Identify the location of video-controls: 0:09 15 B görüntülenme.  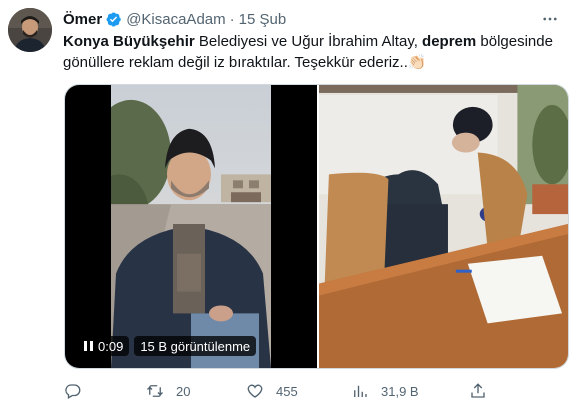
(166, 346).